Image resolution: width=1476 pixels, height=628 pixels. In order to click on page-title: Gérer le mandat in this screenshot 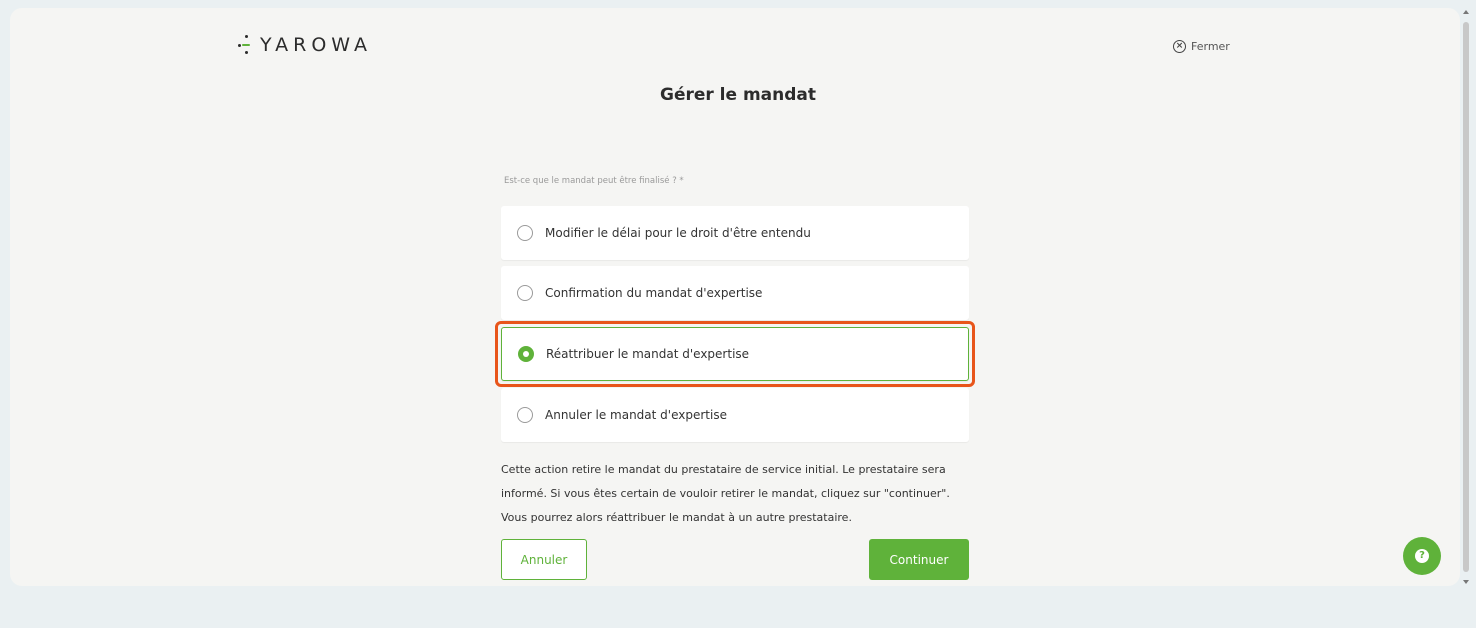, I will do `click(738, 95)`.